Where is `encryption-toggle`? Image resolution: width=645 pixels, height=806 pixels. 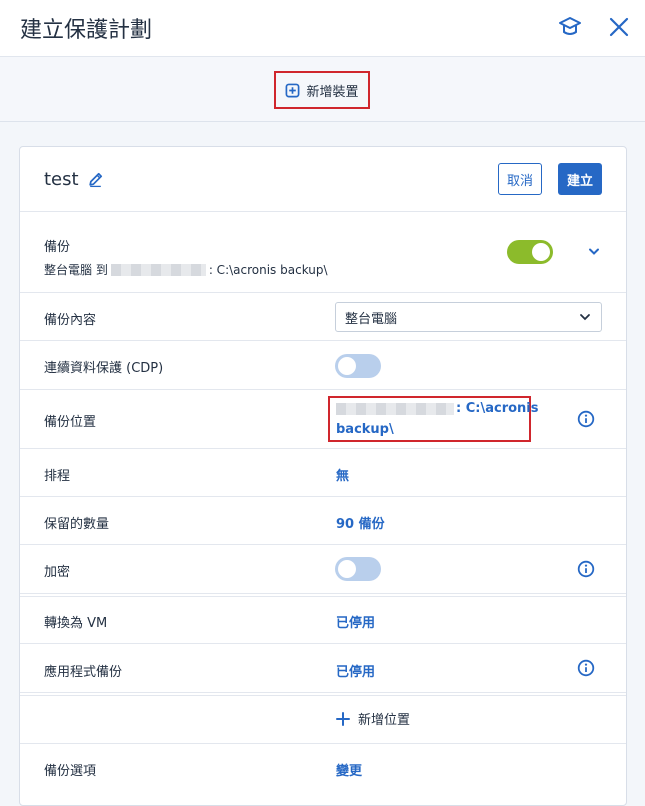 encryption-toggle is located at coordinates (358, 569).